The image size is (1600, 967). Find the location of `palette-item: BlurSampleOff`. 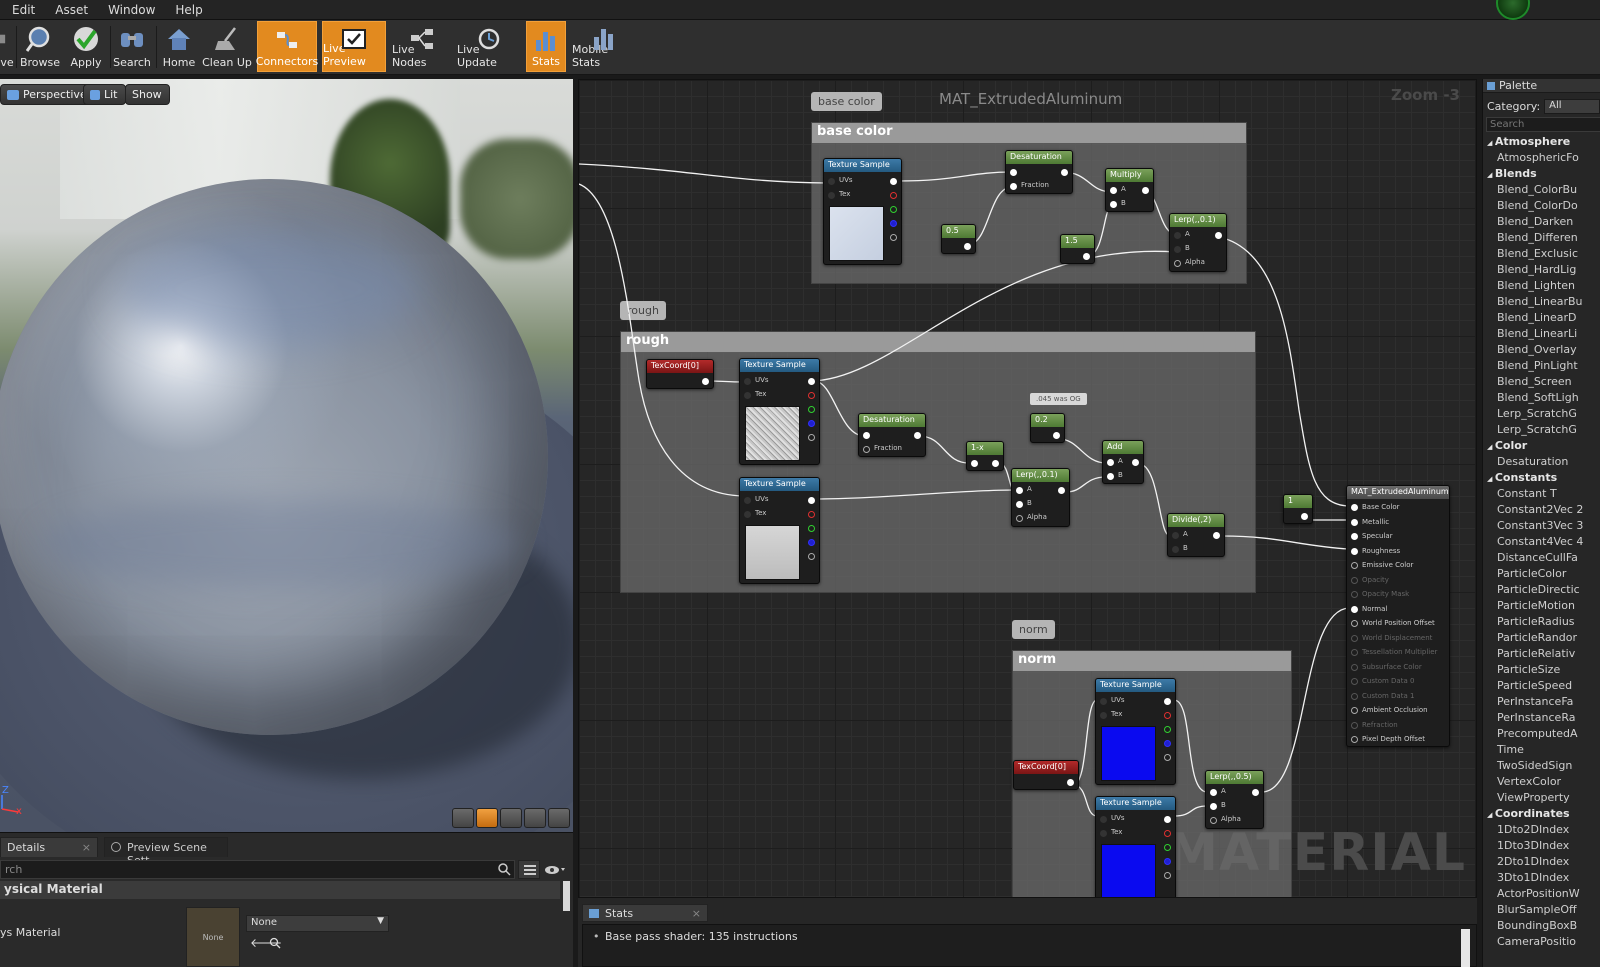

palette-item: BlurSampleOff is located at coordinates (1541, 910).